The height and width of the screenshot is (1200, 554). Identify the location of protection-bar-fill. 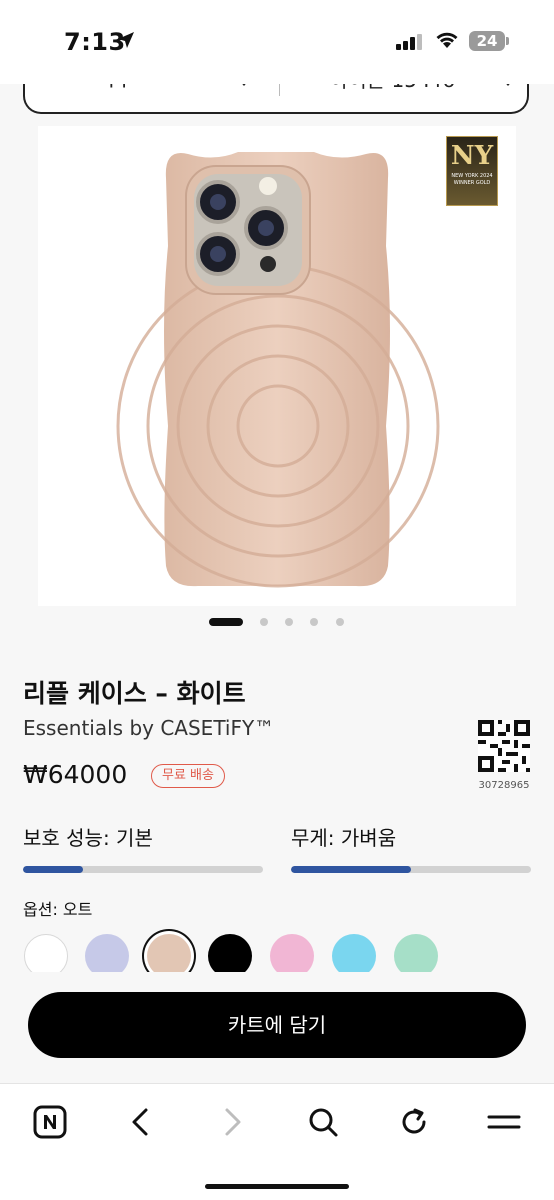
(53, 869).